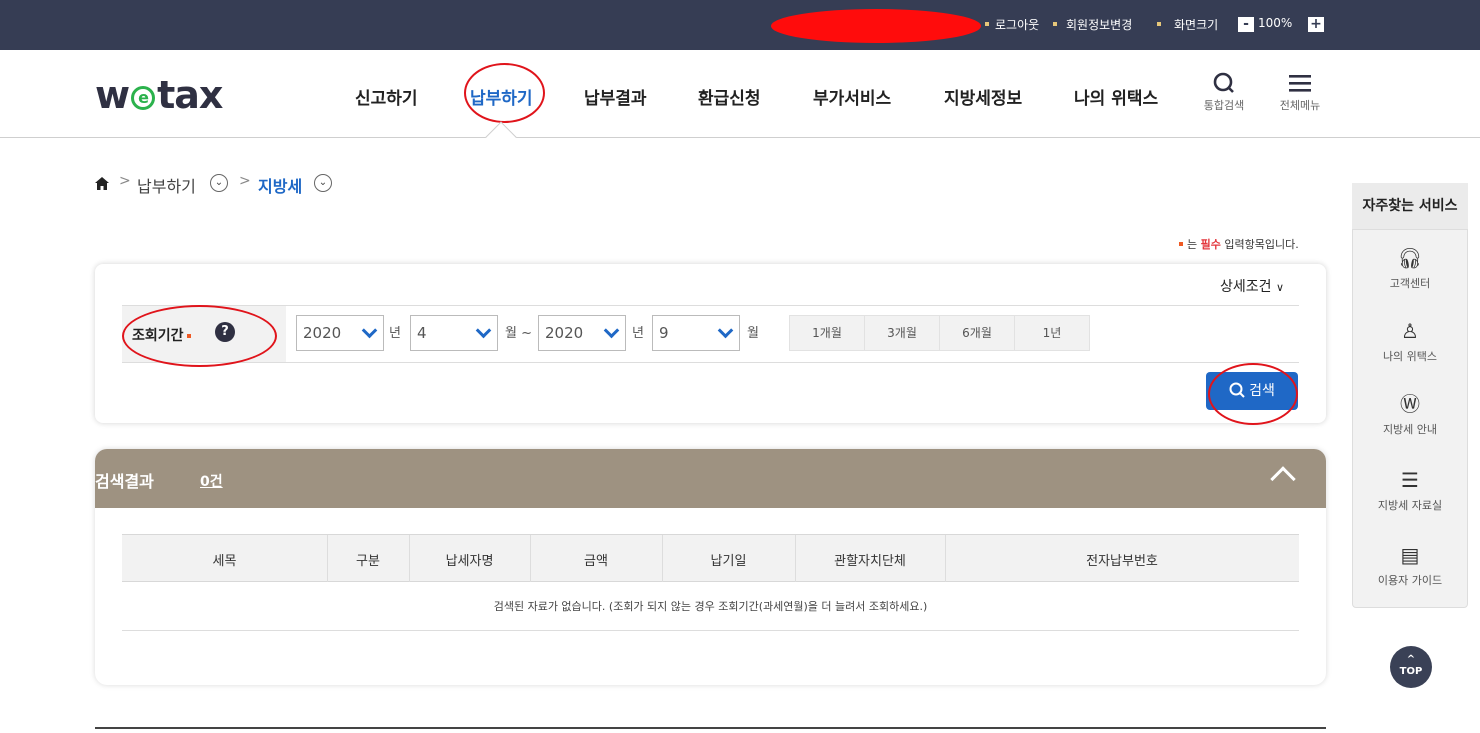  What do you see at coordinates (1223, 82) in the screenshot?
I see `search-icon` at bounding box center [1223, 82].